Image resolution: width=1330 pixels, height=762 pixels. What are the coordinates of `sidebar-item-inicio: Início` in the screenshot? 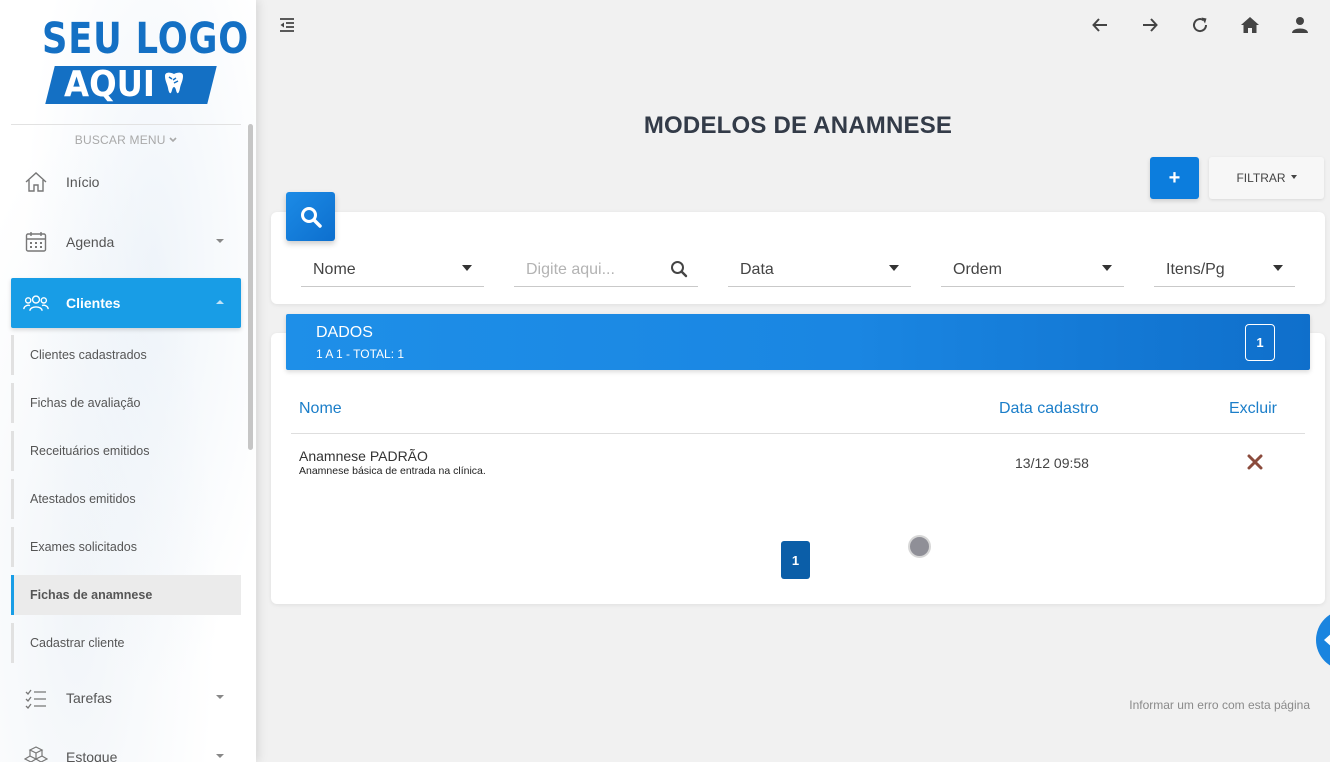 It's located at (126, 182).